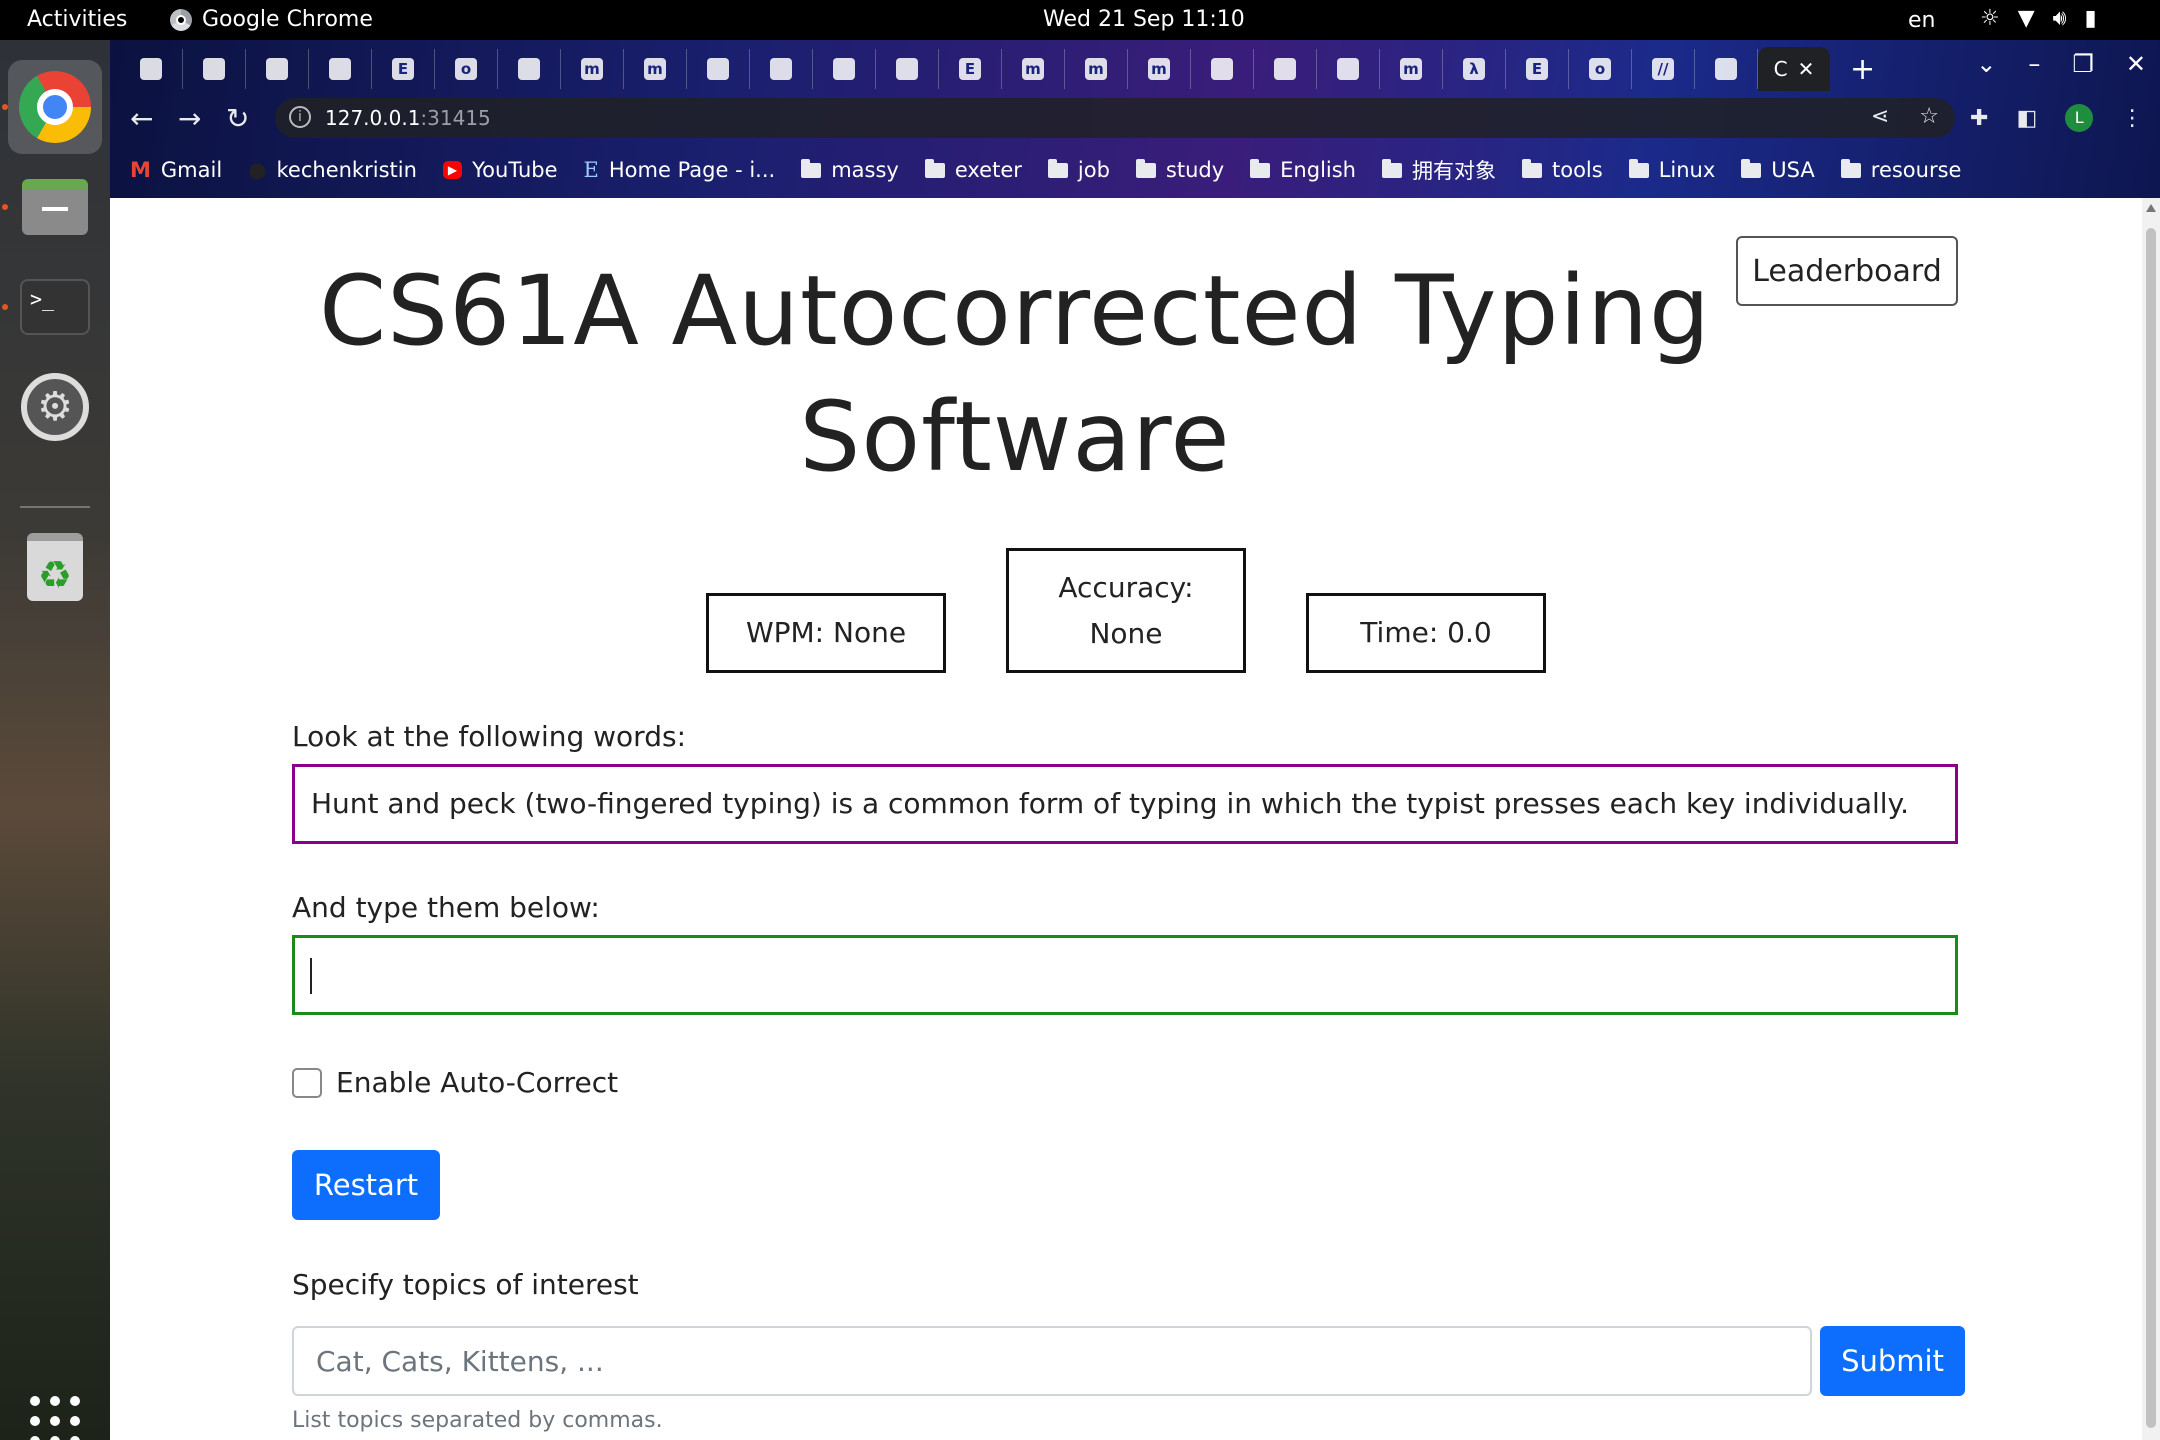 This screenshot has height=1440, width=2160. I want to click on bookmark-item: M Gmail, so click(176, 170).